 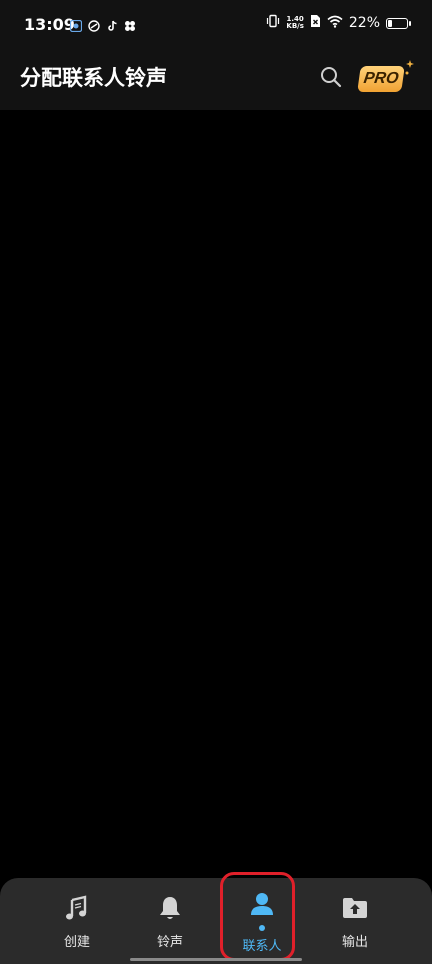 I want to click on search-button, so click(x=331, y=77).